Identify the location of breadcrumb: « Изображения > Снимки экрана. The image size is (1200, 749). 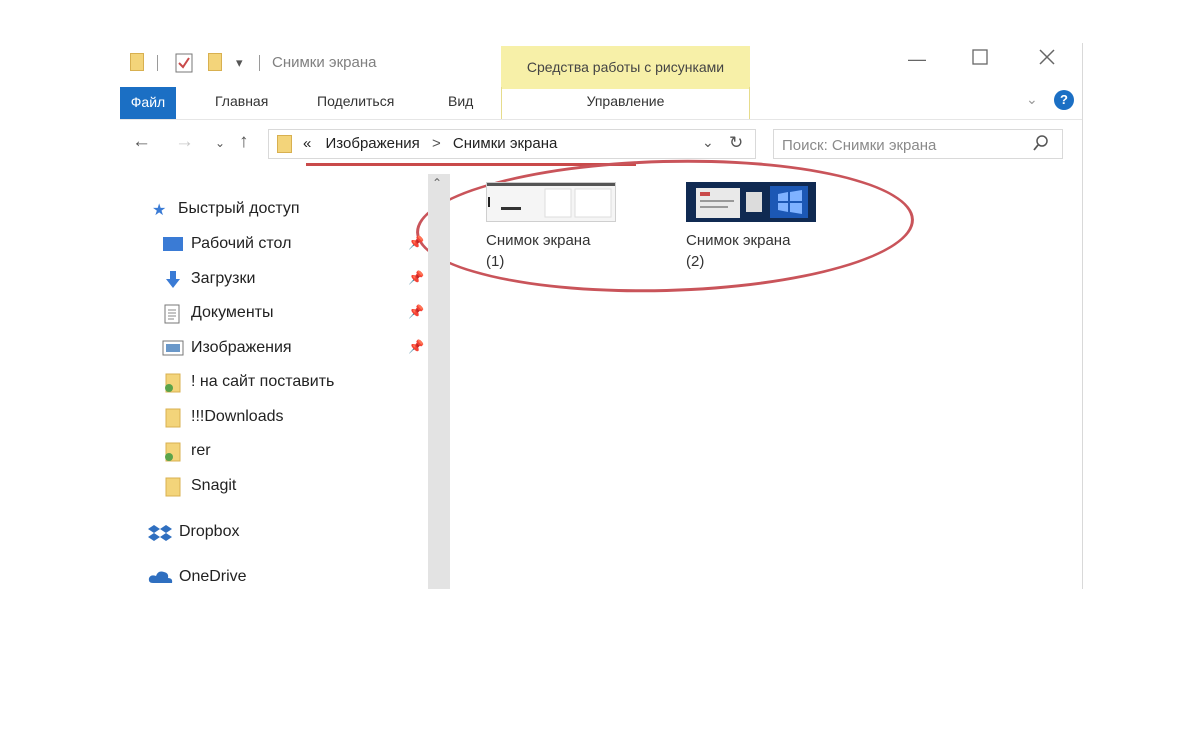
(430, 143).